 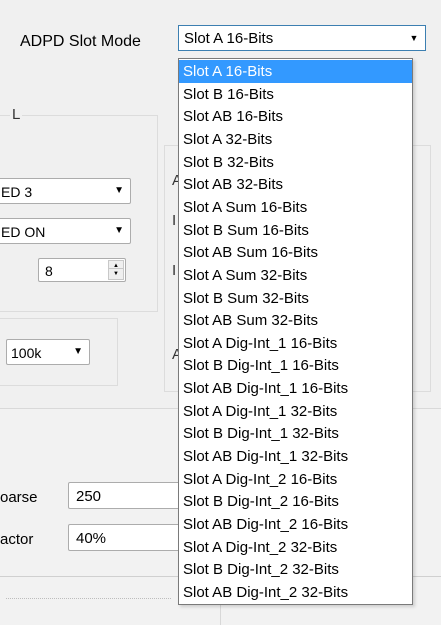 What do you see at coordinates (295, 388) in the screenshot?
I see `dropdown-option: Slot AB Dig-Int_1 16-Bits` at bounding box center [295, 388].